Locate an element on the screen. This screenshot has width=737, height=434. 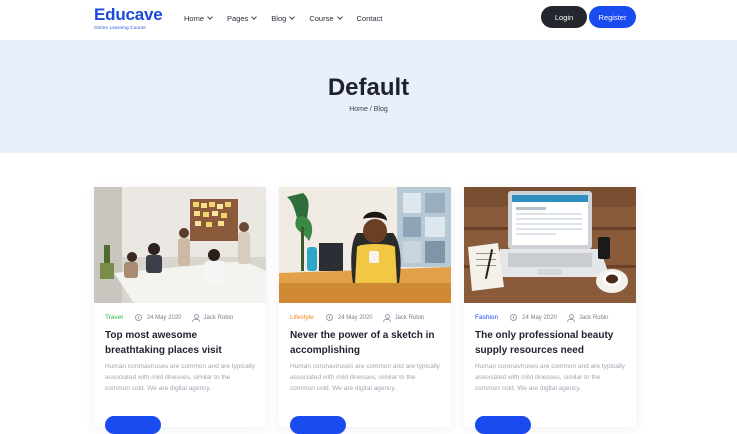
nav-home-label: Home is located at coordinates (194, 18).